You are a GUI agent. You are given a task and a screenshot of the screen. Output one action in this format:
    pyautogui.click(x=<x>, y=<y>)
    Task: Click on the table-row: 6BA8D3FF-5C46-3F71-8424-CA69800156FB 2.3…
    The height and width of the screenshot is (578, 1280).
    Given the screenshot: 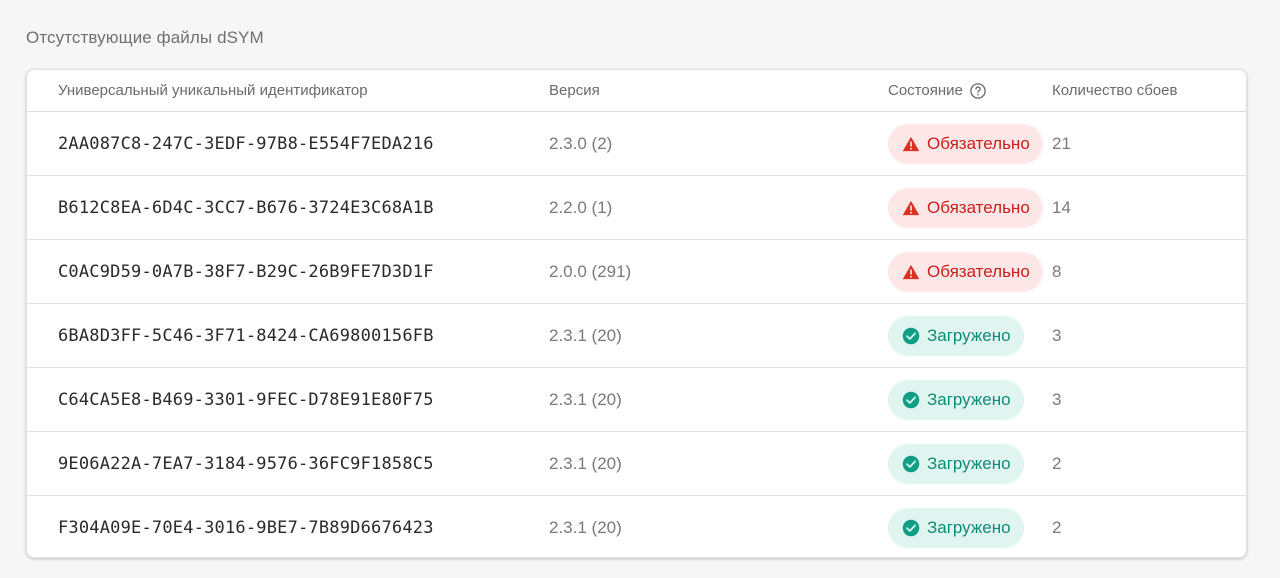 What is the action you would take?
    pyautogui.click(x=636, y=336)
    